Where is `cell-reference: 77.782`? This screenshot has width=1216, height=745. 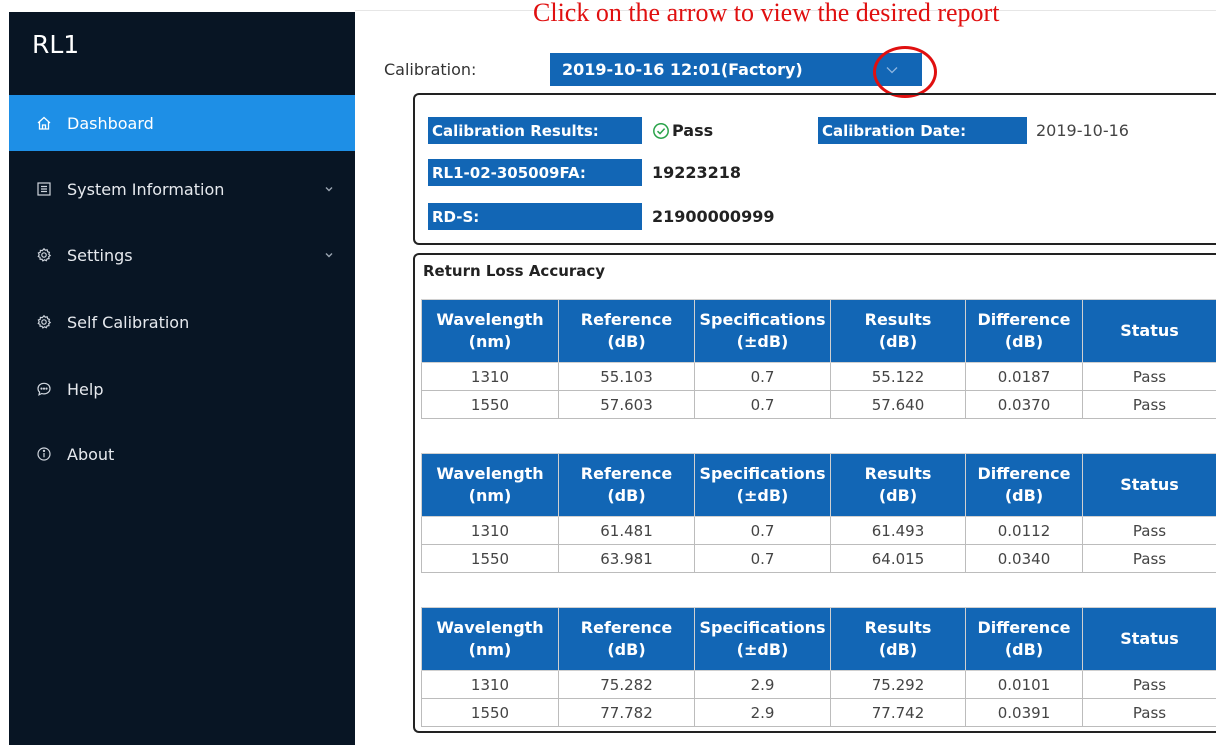
cell-reference: 77.782 is located at coordinates (626, 712).